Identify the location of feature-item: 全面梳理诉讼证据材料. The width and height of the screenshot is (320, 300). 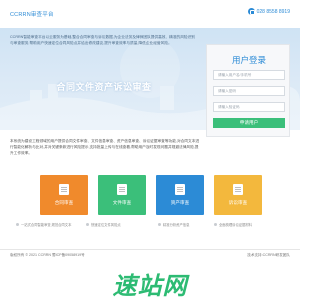
(233, 224).